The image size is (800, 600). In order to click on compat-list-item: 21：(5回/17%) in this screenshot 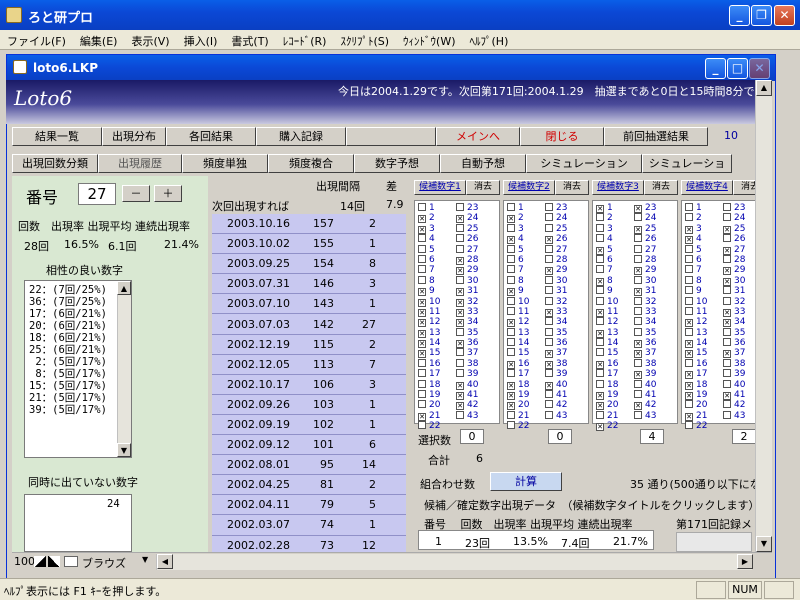, I will do `click(68, 398)`.